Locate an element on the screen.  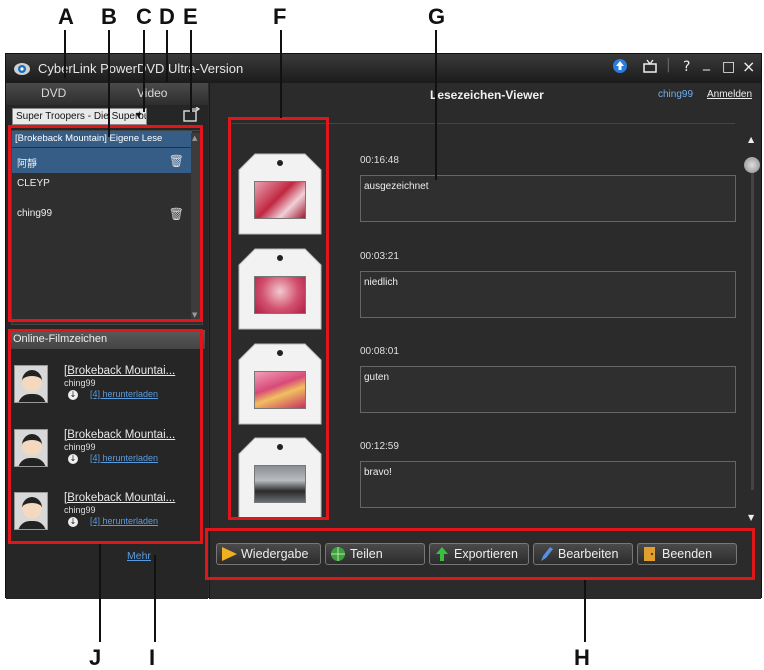
bookmark-time: 00:16:48 is located at coordinates (379, 160).